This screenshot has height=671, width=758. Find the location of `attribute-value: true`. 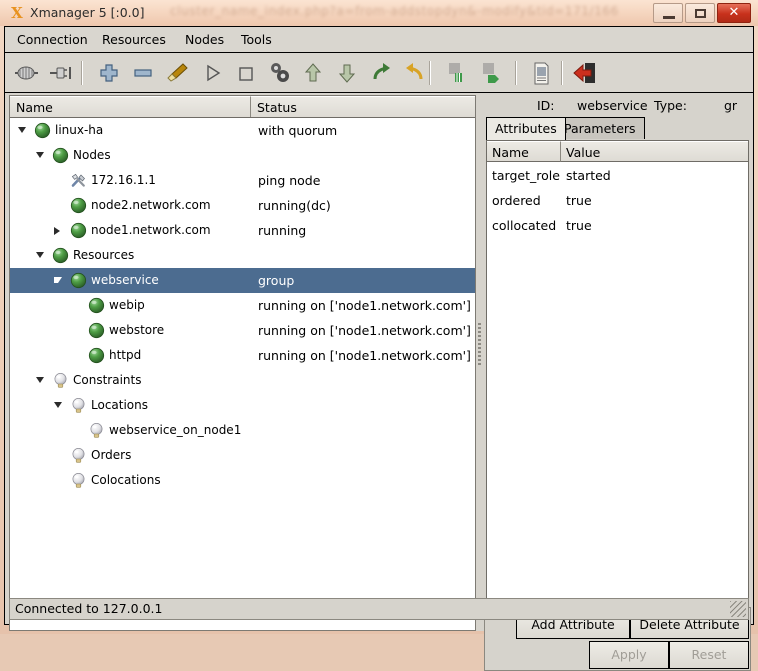

attribute-value: true is located at coordinates (579, 225).